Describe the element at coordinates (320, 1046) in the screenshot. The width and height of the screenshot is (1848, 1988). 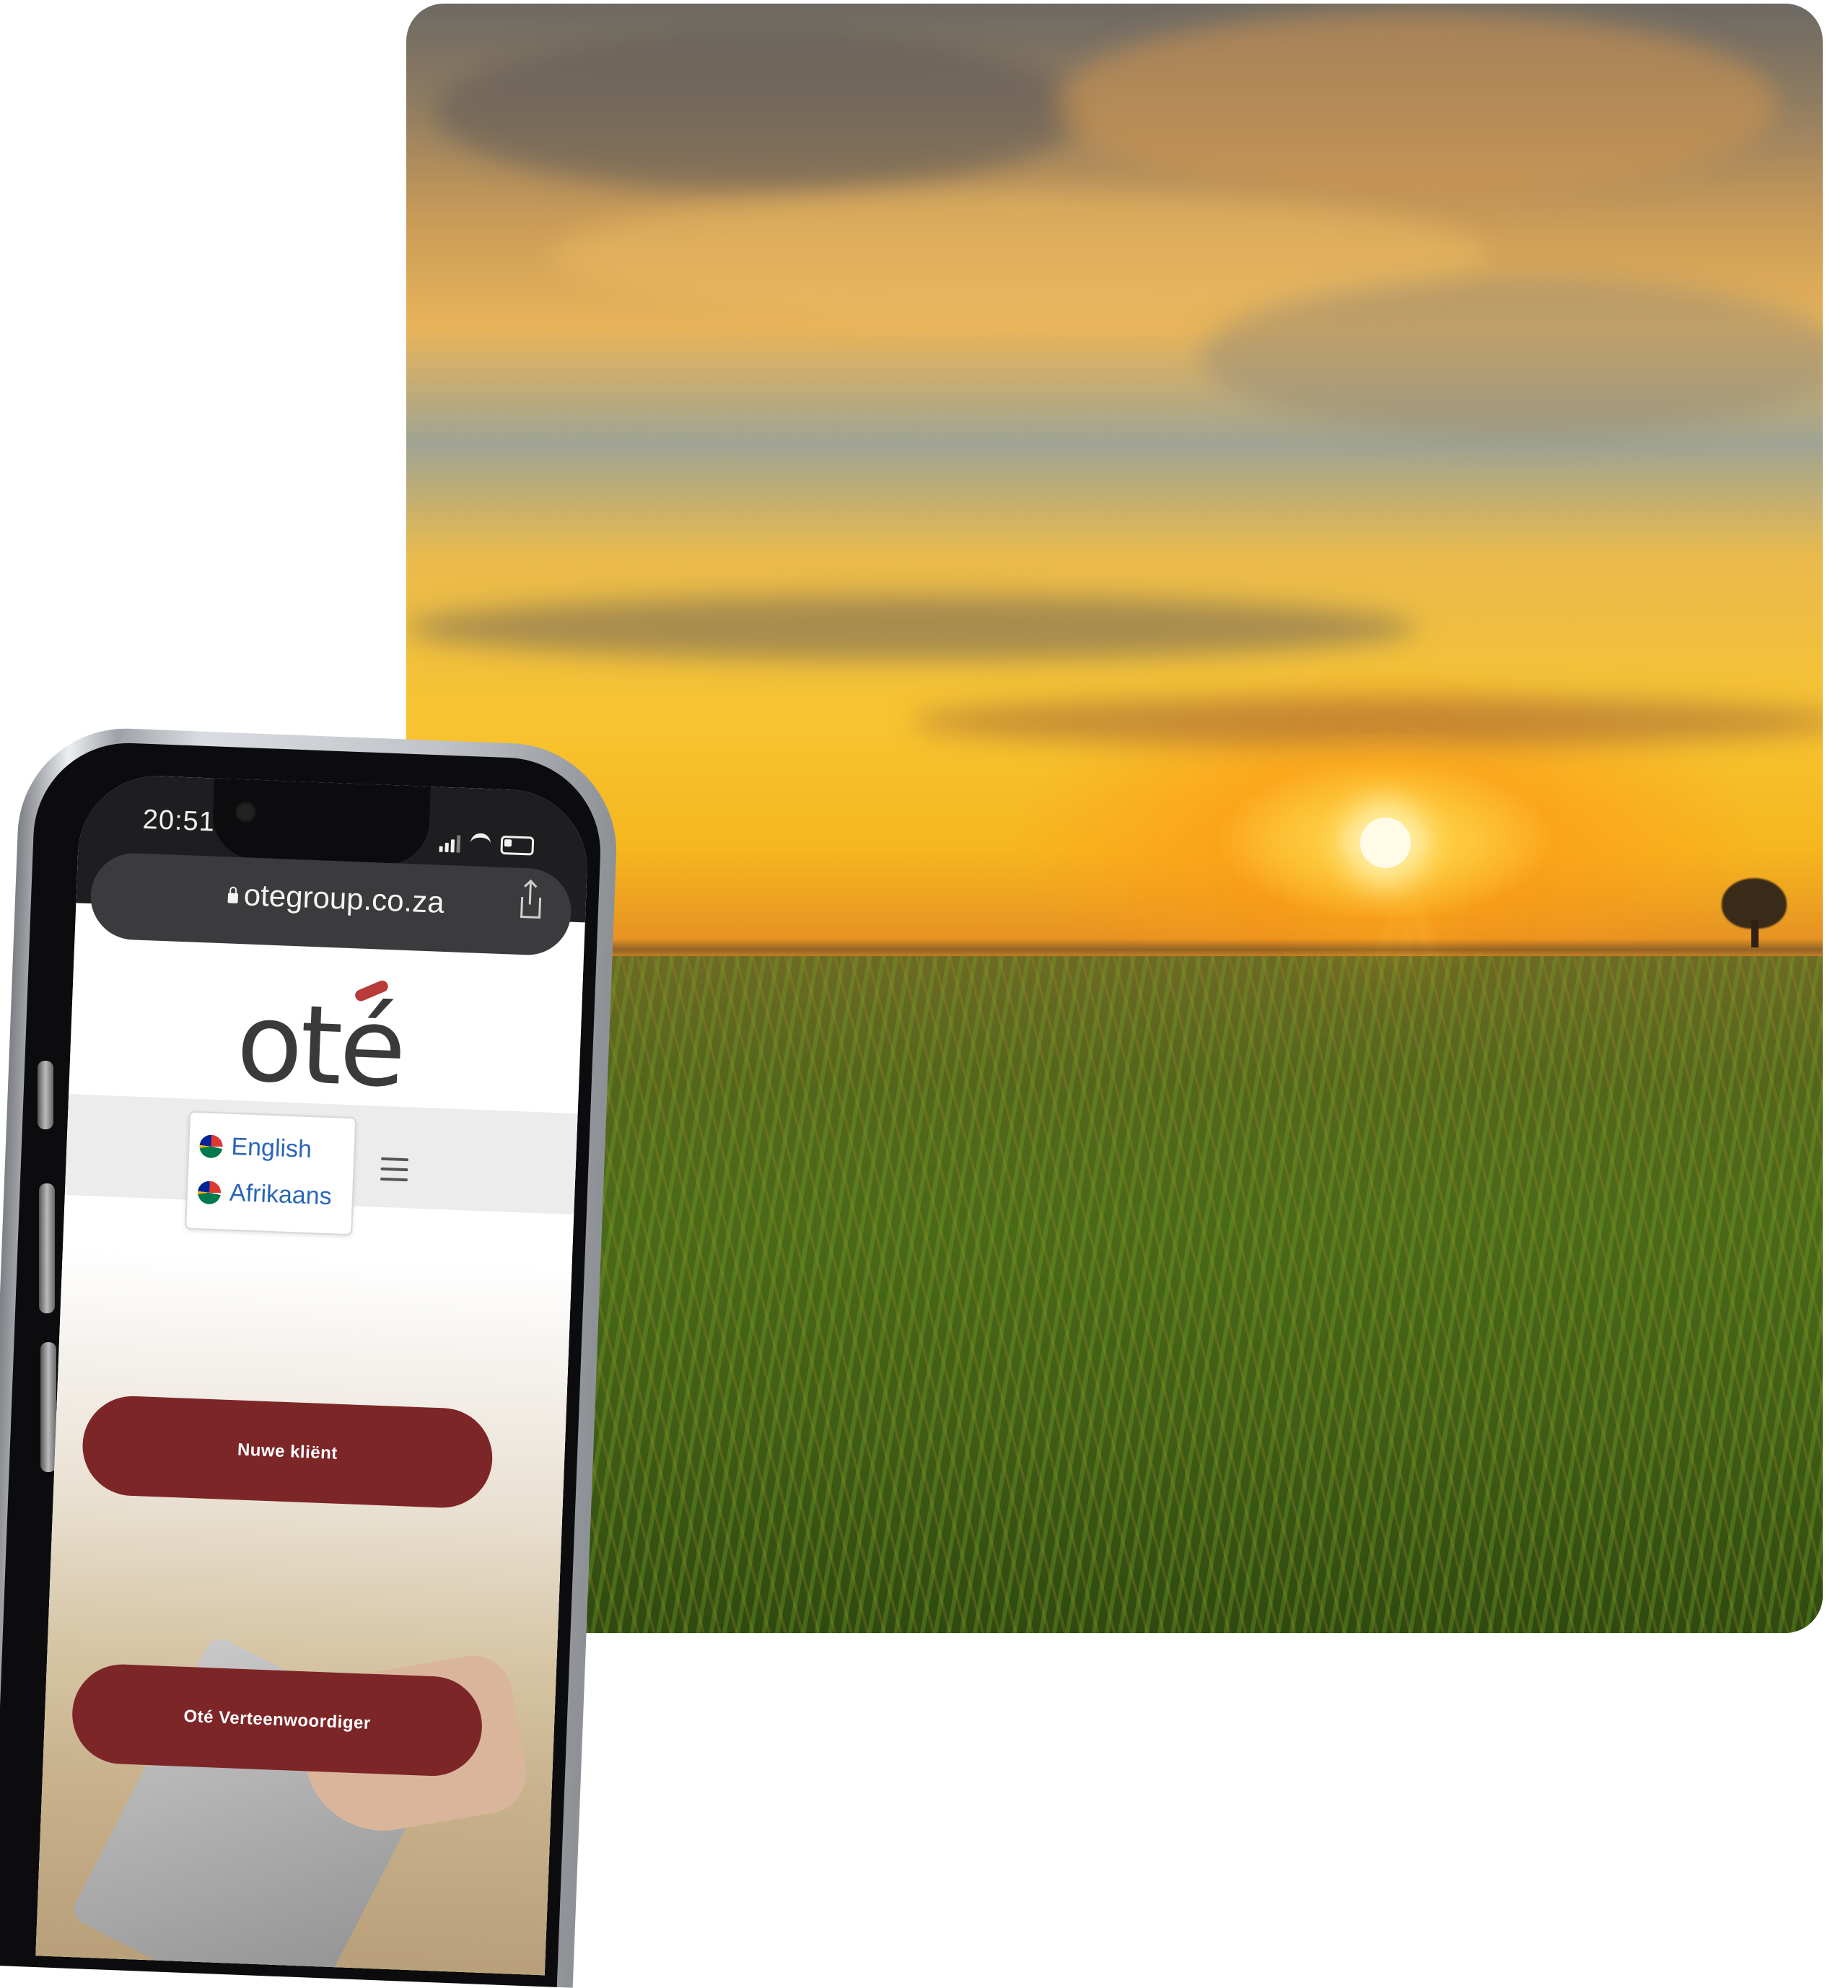
I see `ote-logo: oté` at that location.